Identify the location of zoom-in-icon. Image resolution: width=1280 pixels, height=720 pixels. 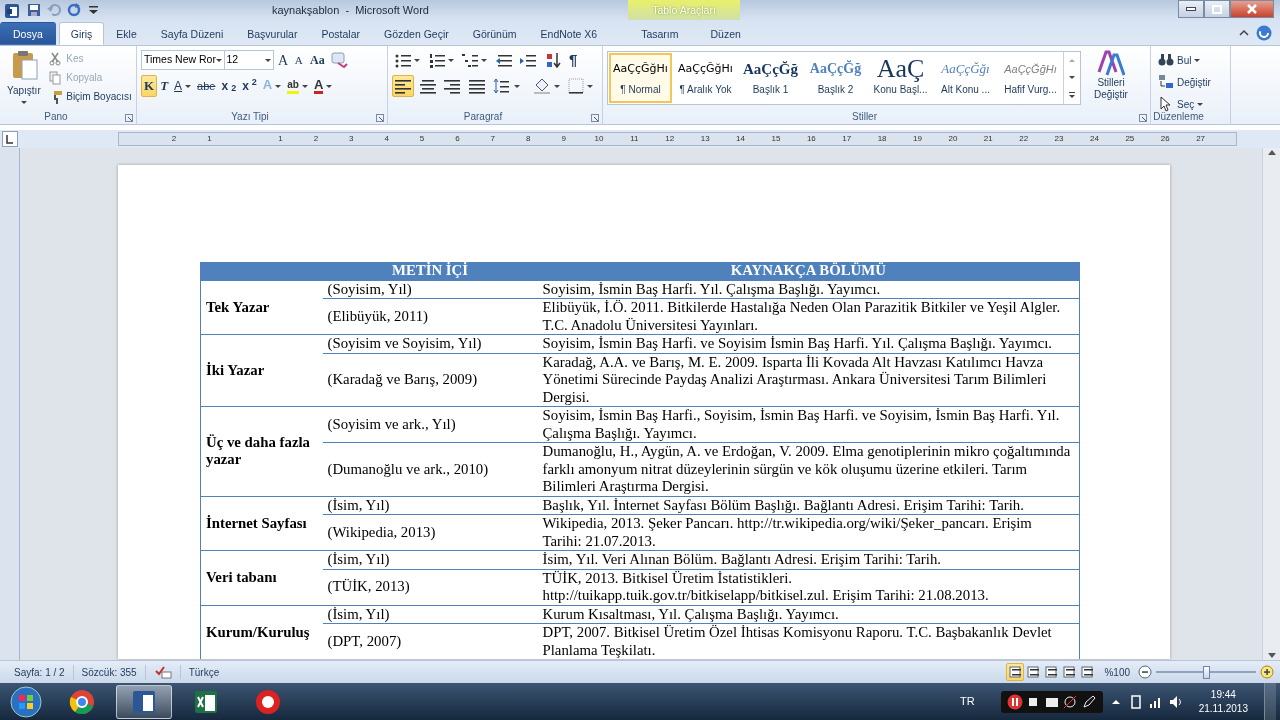
(1267, 672).